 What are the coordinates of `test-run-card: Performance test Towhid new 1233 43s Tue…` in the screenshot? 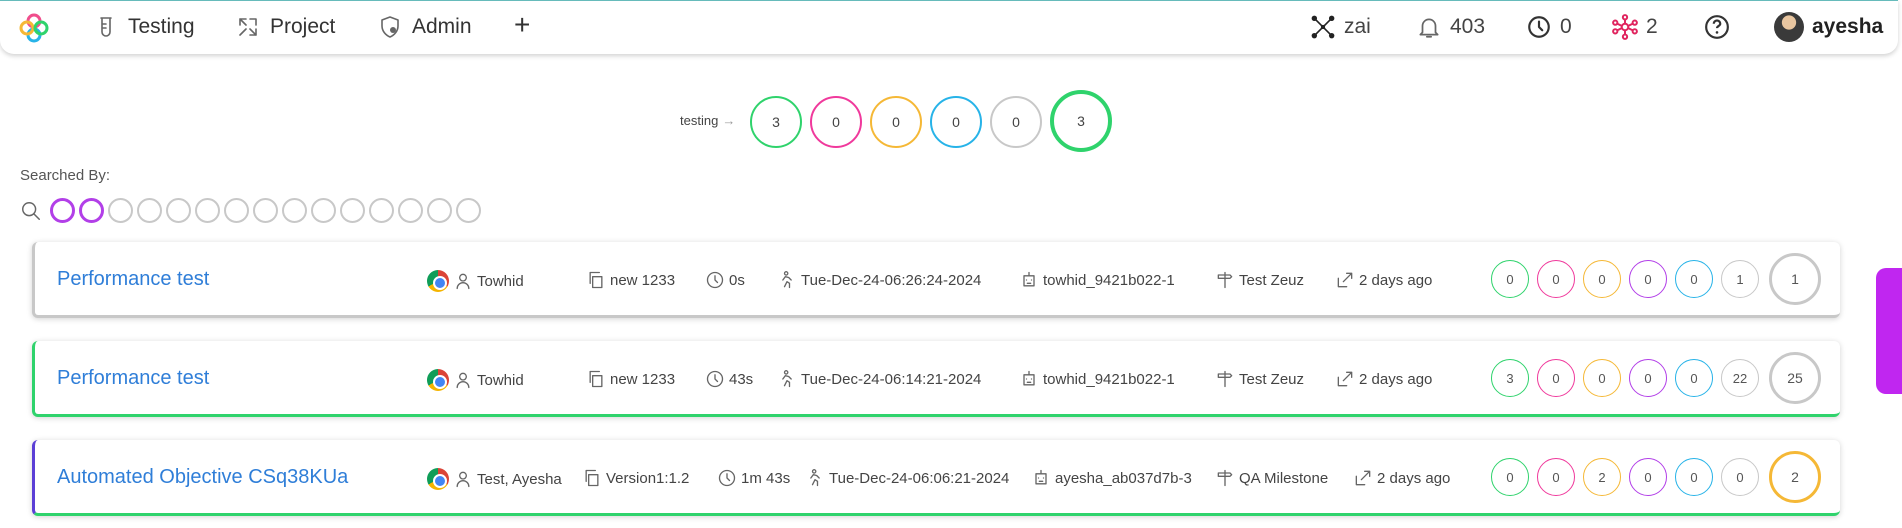 It's located at (936, 379).